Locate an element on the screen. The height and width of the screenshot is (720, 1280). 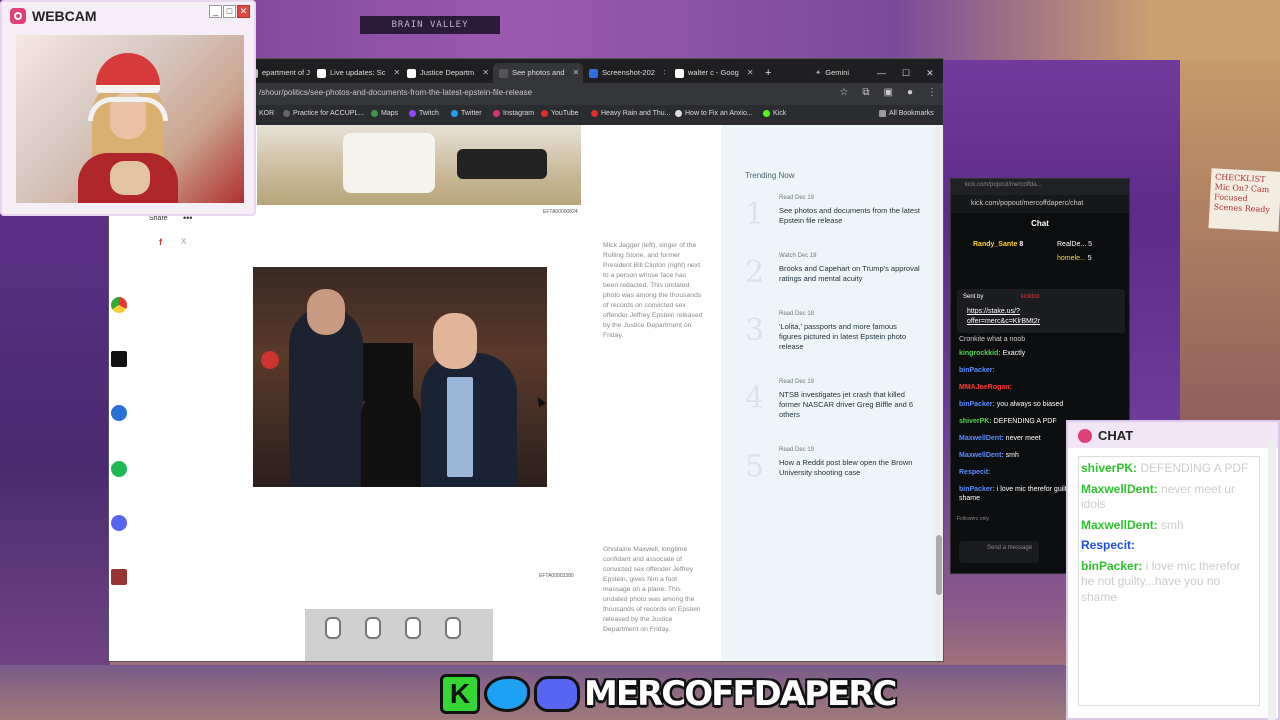
sofa-shape is located at coordinates (389, 163).